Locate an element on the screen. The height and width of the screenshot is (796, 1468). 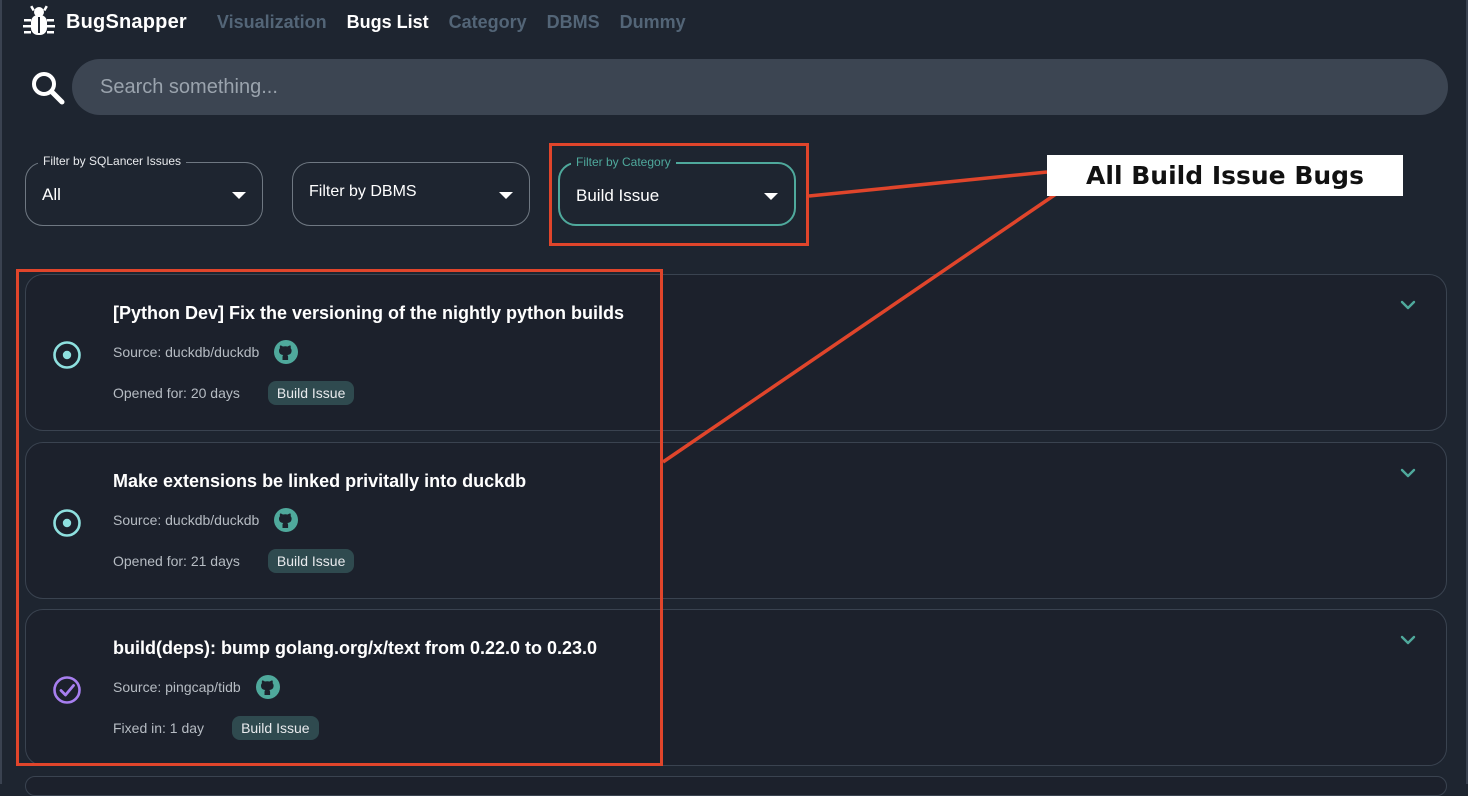
nav-bugs-list: Bugs List is located at coordinates (388, 22).